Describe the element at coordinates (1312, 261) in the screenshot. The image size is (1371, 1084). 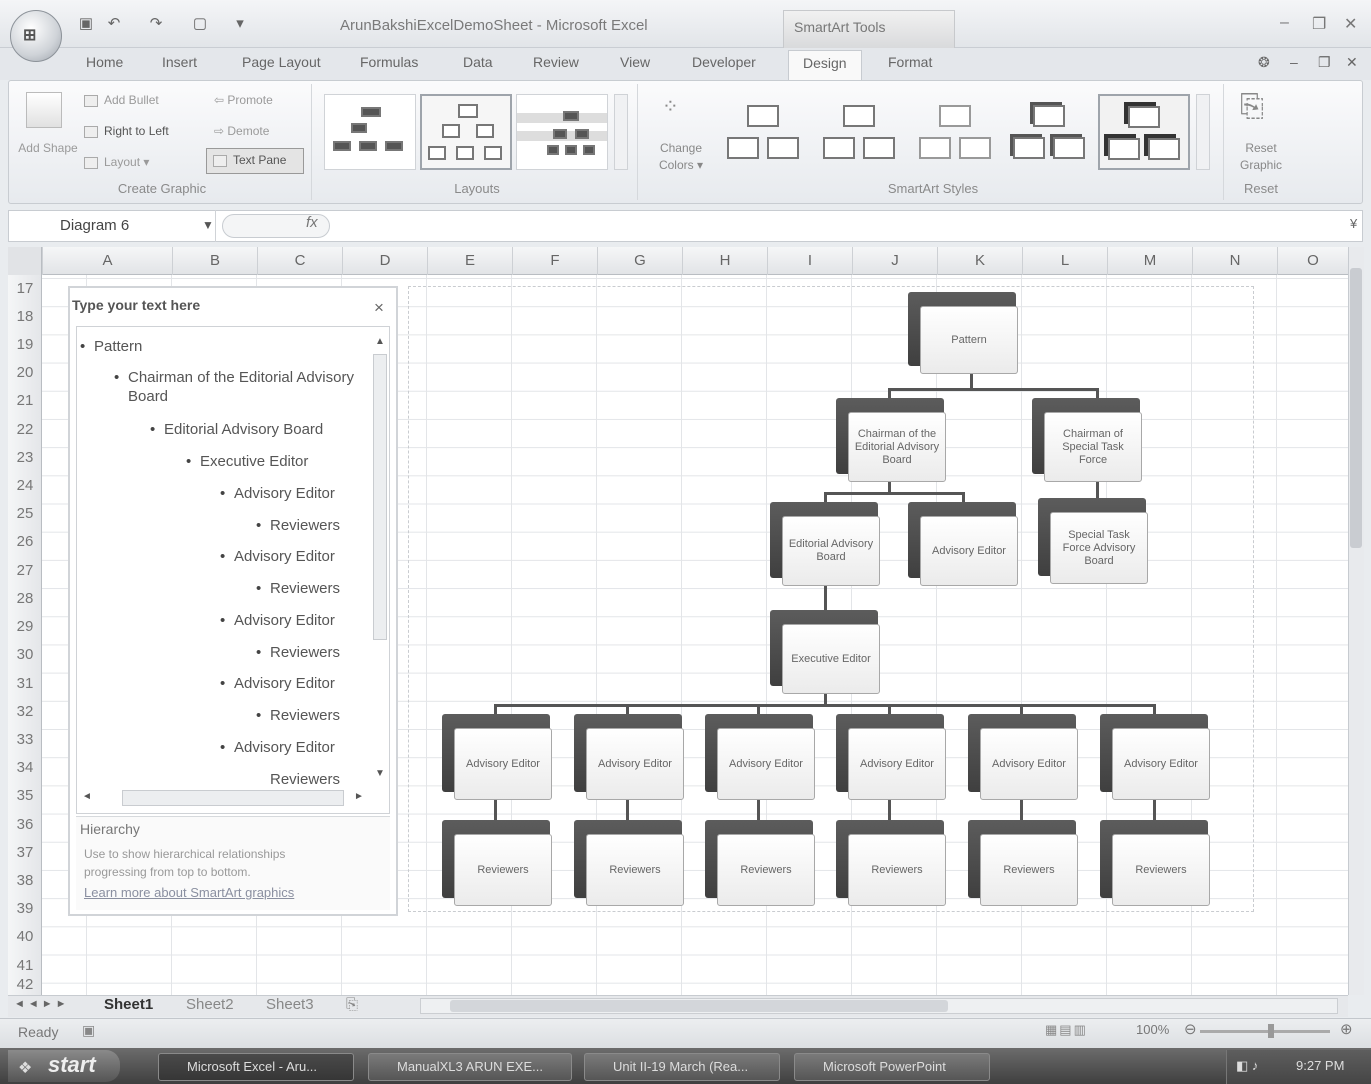
I see `col-header-o: O` at that location.